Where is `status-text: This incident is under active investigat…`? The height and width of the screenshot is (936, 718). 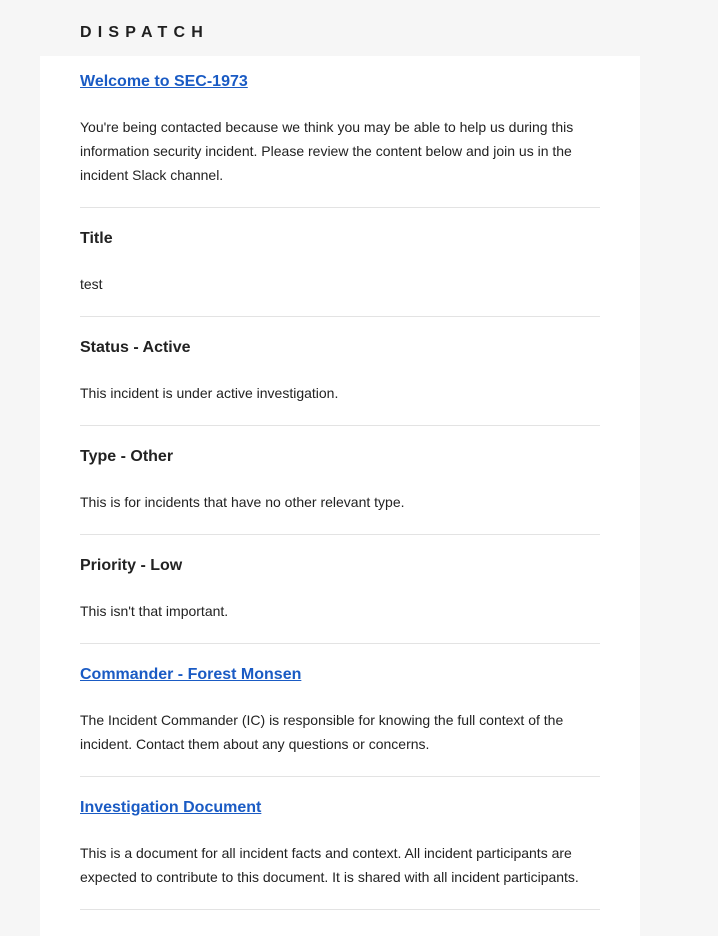
status-text: This incident is under active investigat… is located at coordinates (209, 393).